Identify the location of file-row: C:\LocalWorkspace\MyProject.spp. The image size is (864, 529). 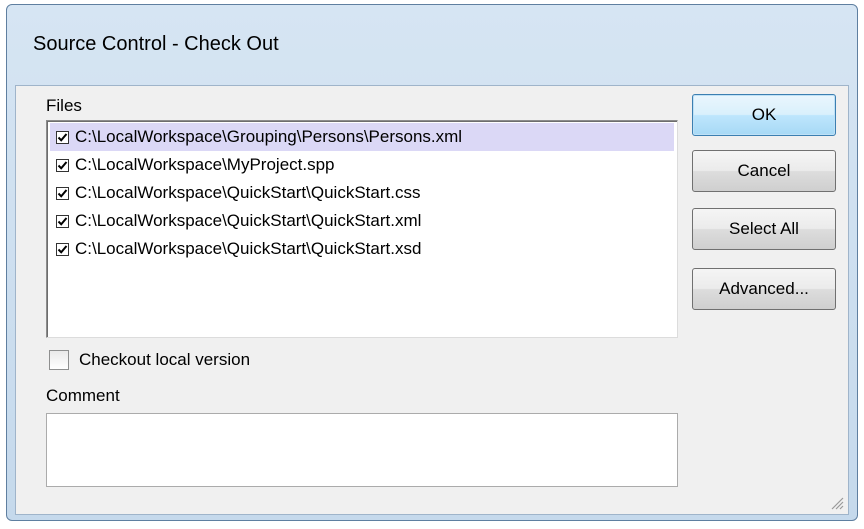
(362, 165).